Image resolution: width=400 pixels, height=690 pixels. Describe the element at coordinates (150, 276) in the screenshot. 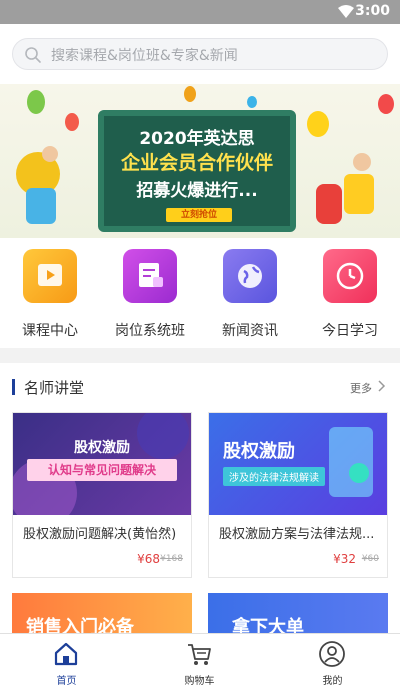

I see `document-icon` at that location.